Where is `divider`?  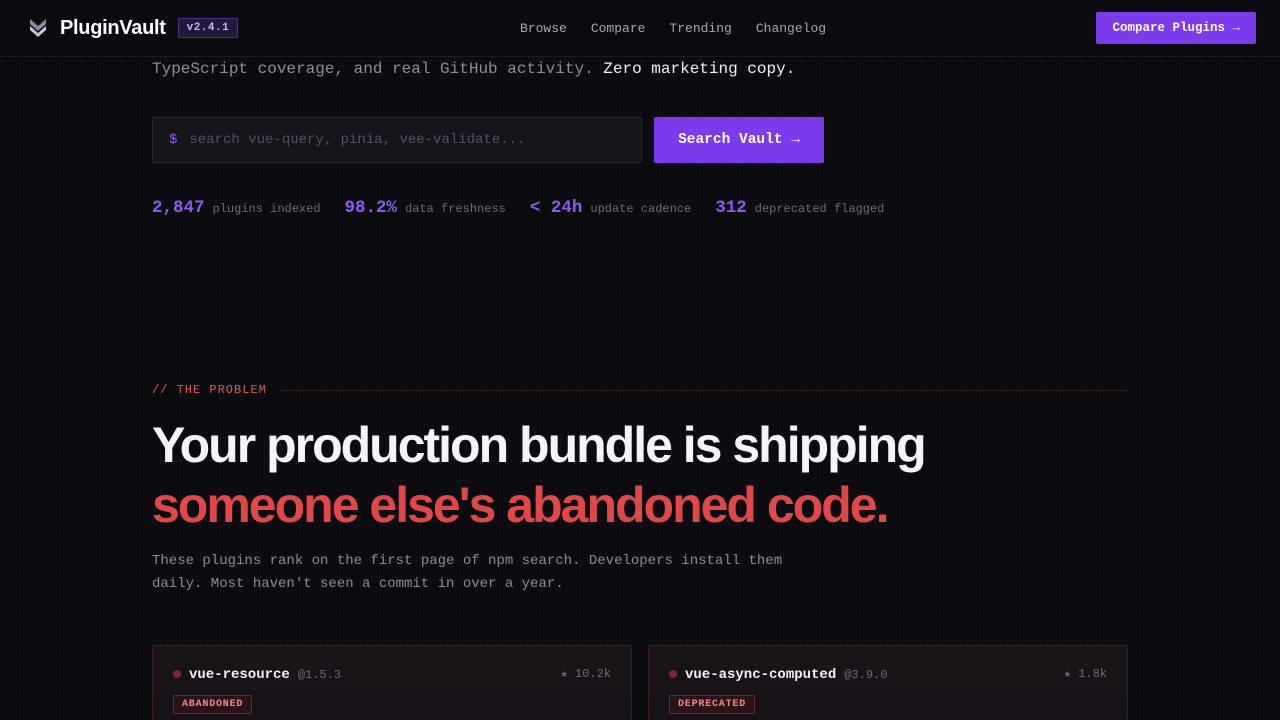
divider is located at coordinates (704, 390).